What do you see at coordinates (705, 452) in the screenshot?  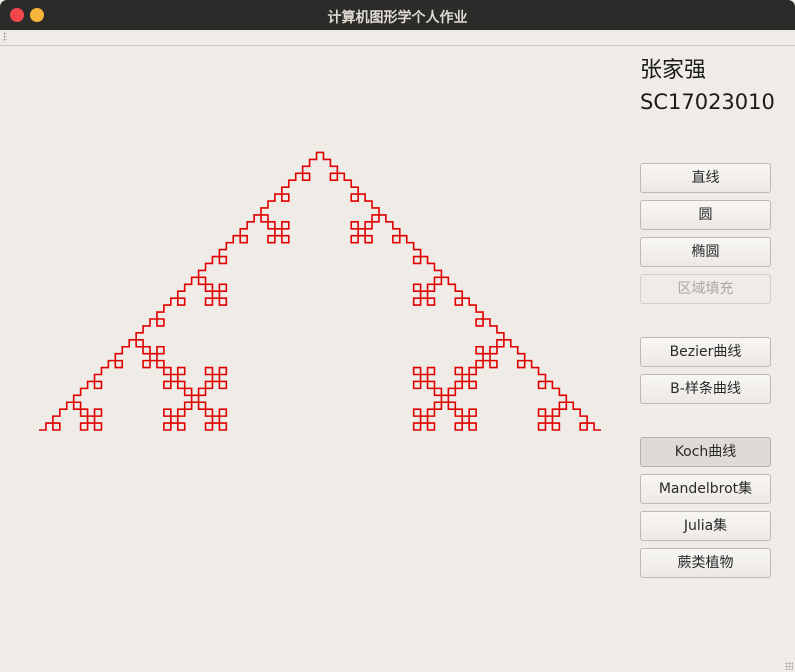 I see `koch-curve-button: Koch曲线` at bounding box center [705, 452].